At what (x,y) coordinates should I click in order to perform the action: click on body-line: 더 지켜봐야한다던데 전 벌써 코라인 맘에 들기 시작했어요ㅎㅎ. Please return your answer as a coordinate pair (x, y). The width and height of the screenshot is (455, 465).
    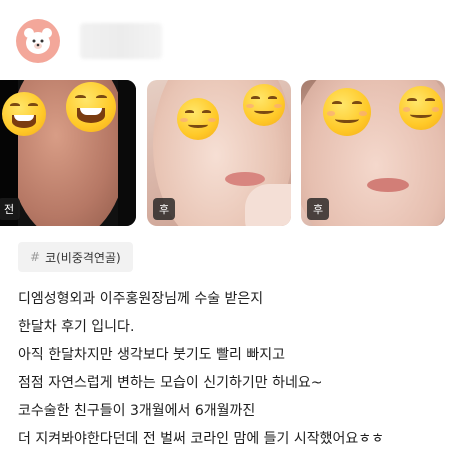
    Looking at the image, I should click on (201, 439).